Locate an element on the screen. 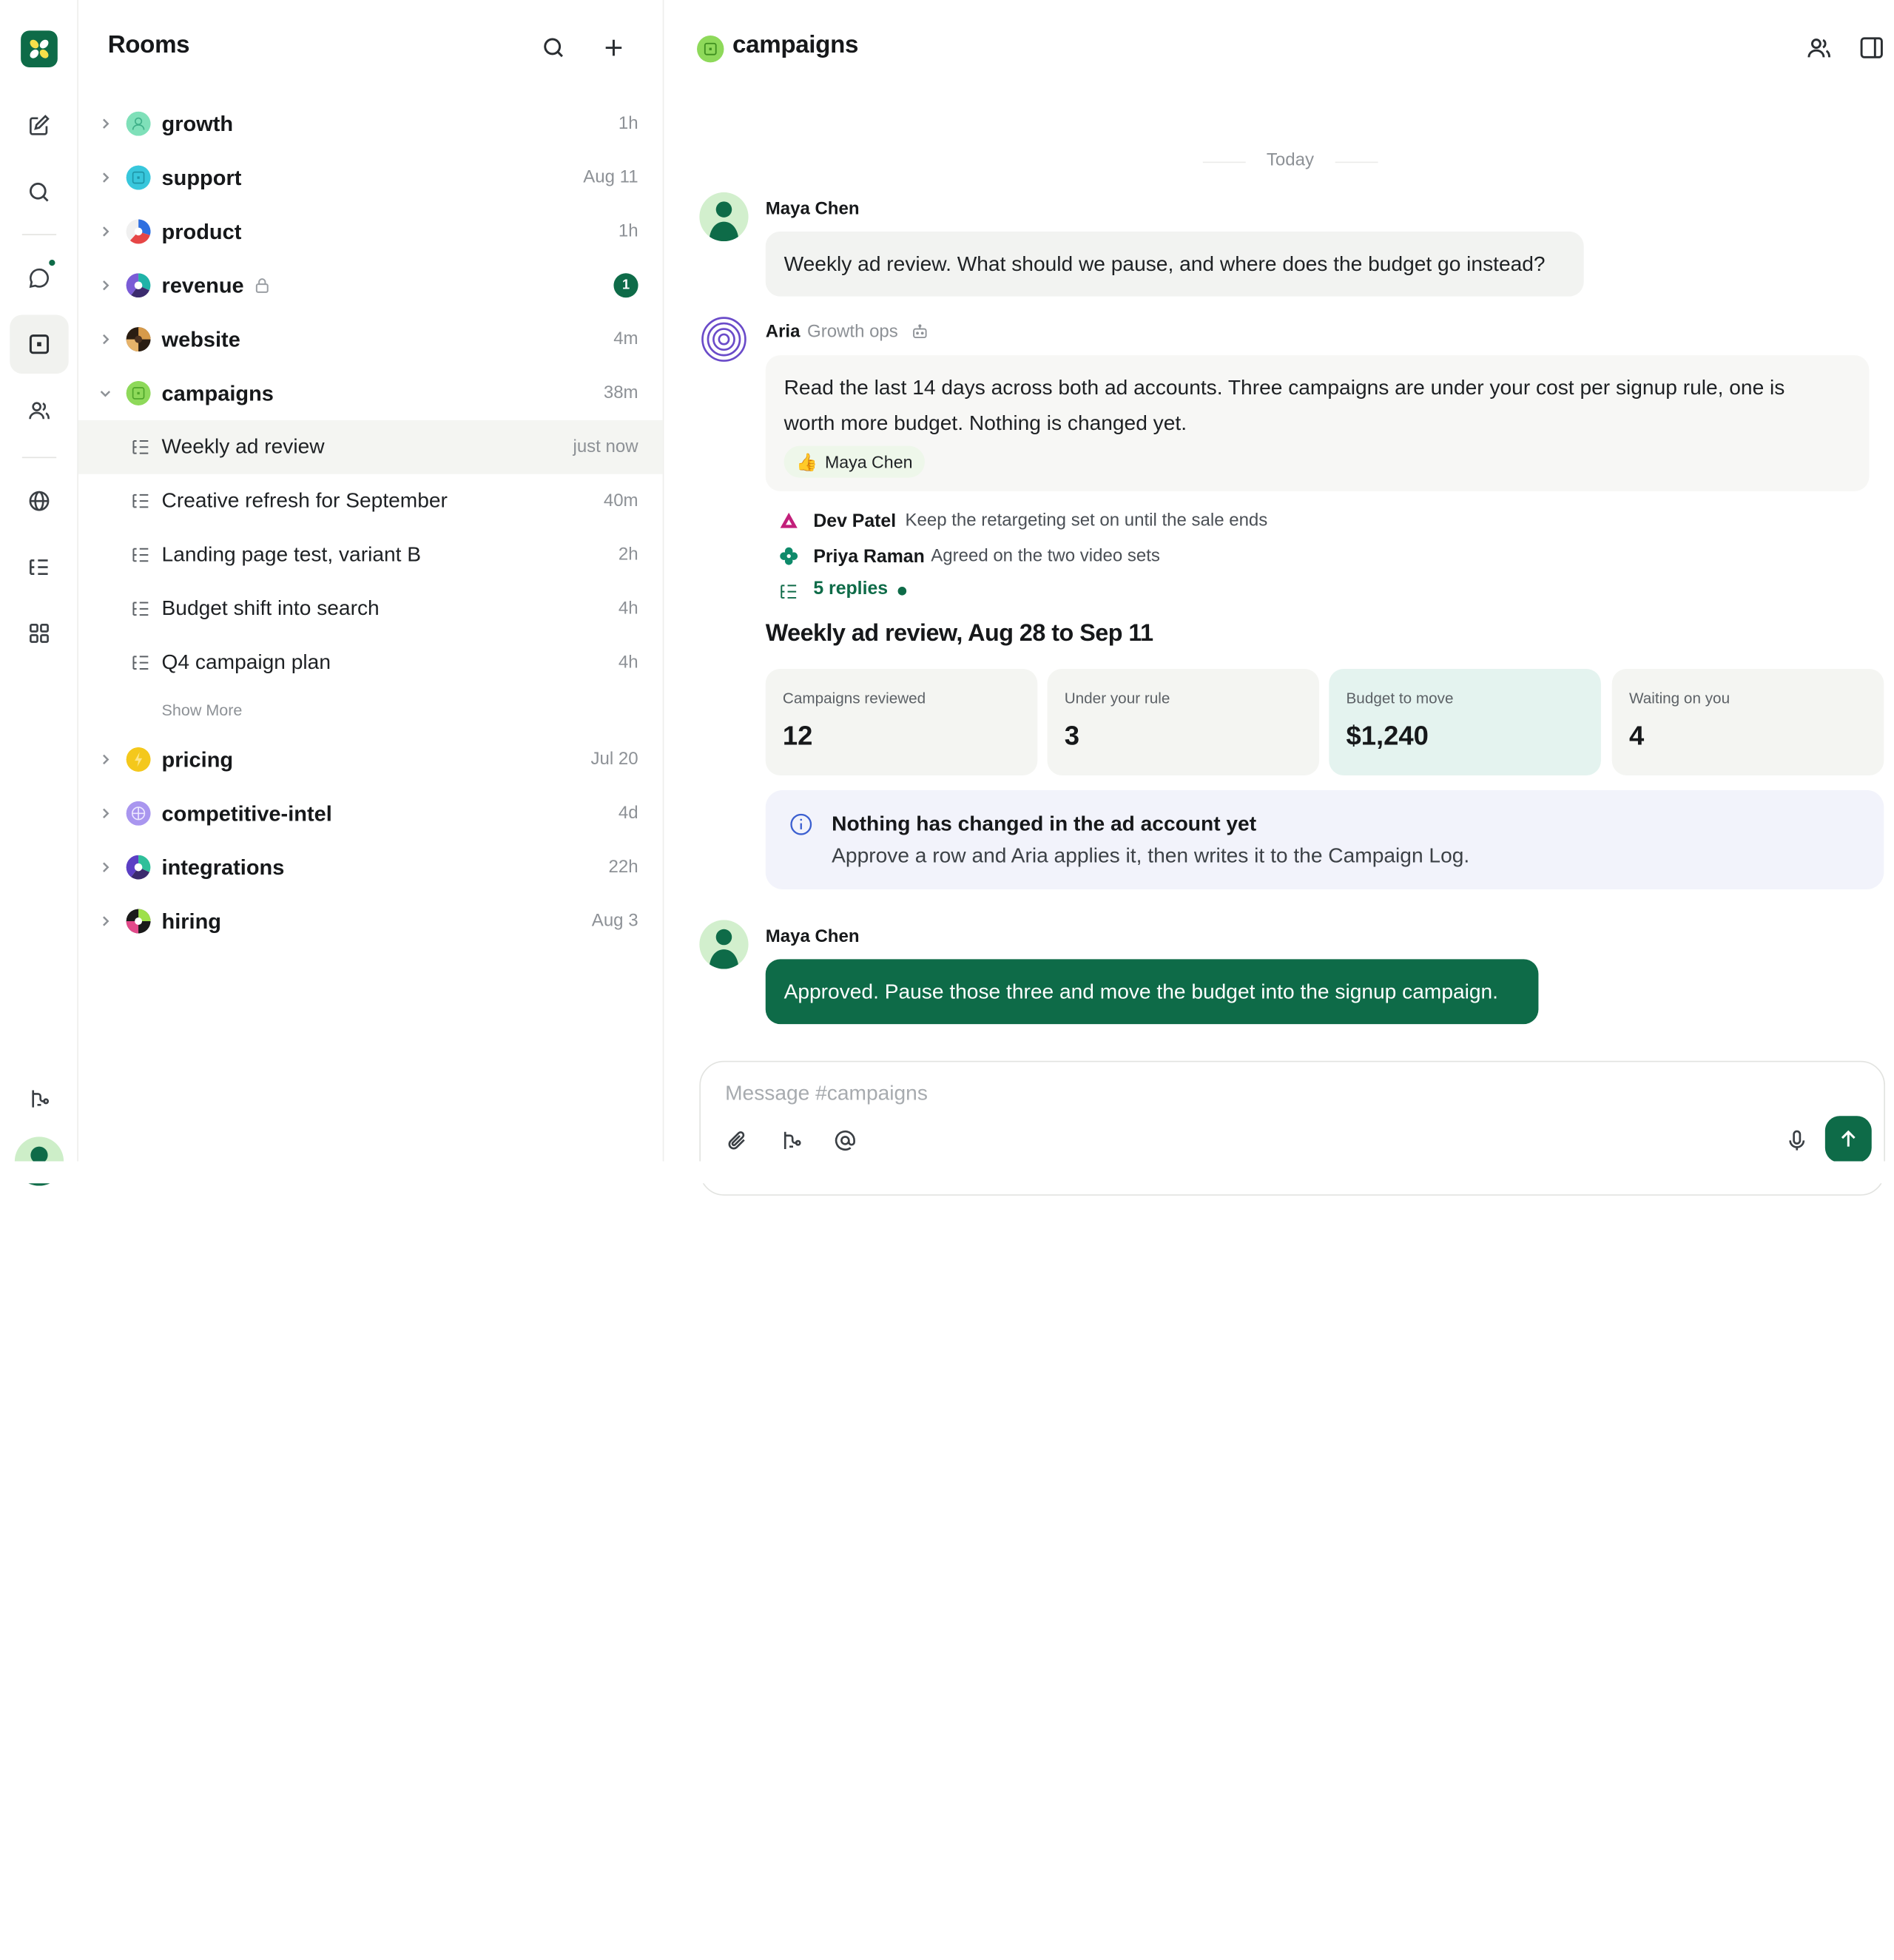 This screenshot has width=1894, height=1960. mention-icon is located at coordinates (845, 1140).